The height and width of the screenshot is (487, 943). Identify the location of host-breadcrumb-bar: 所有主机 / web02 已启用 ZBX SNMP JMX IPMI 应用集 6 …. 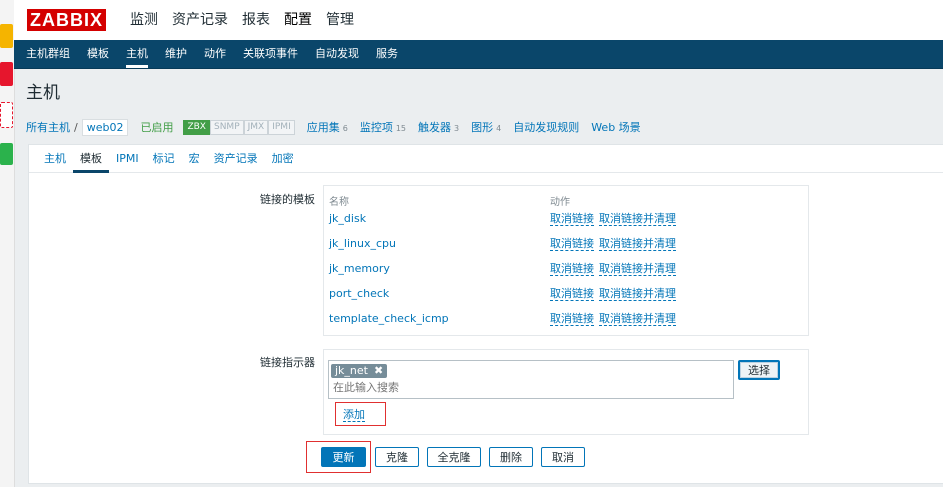
(333, 127).